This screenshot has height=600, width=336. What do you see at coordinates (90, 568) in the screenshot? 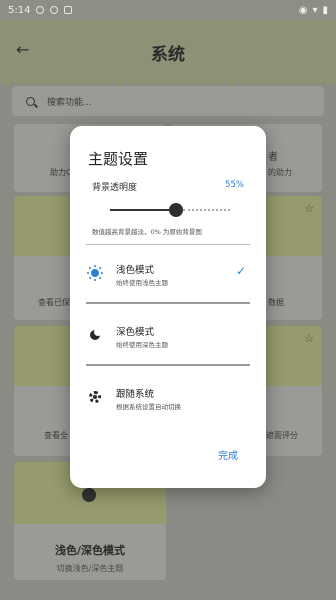
I see `card-sublabel: 切换浅色/深色主题` at bounding box center [90, 568].